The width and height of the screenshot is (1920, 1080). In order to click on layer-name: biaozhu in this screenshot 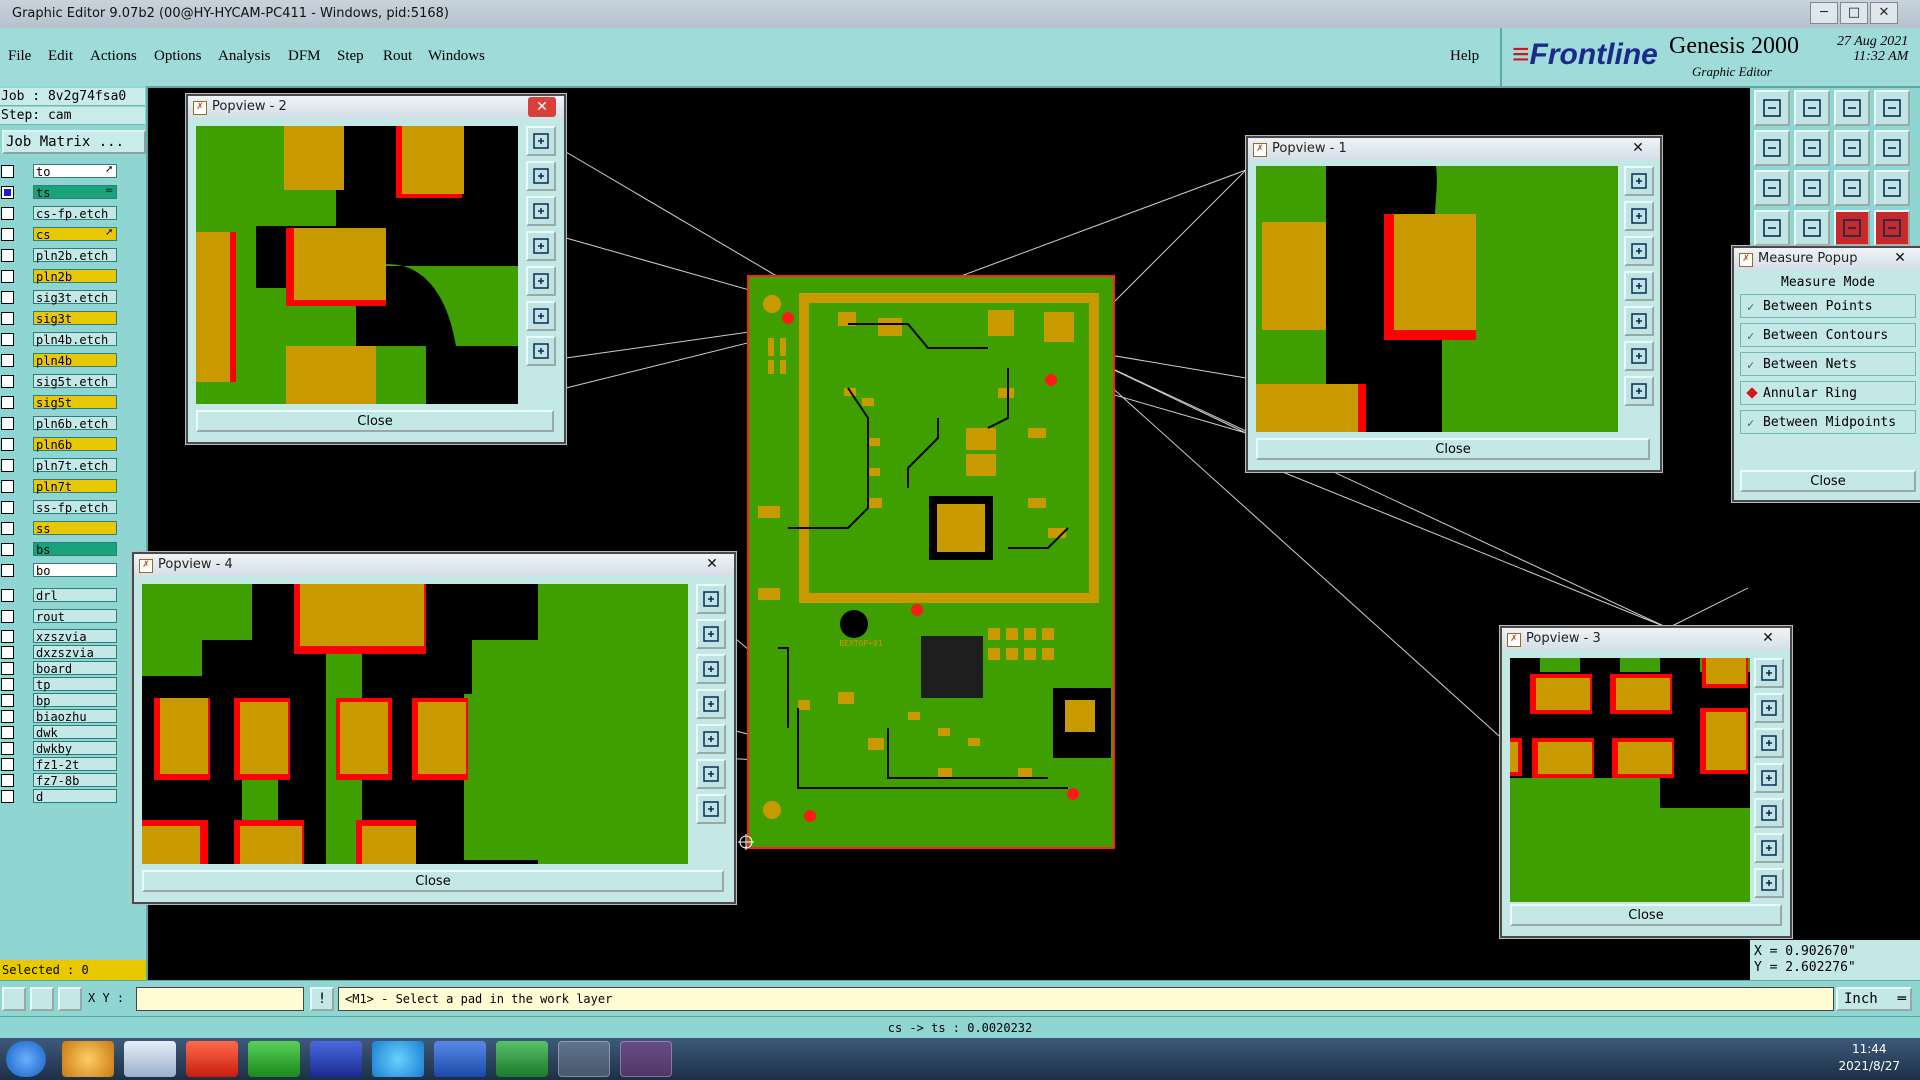, I will do `click(75, 716)`.